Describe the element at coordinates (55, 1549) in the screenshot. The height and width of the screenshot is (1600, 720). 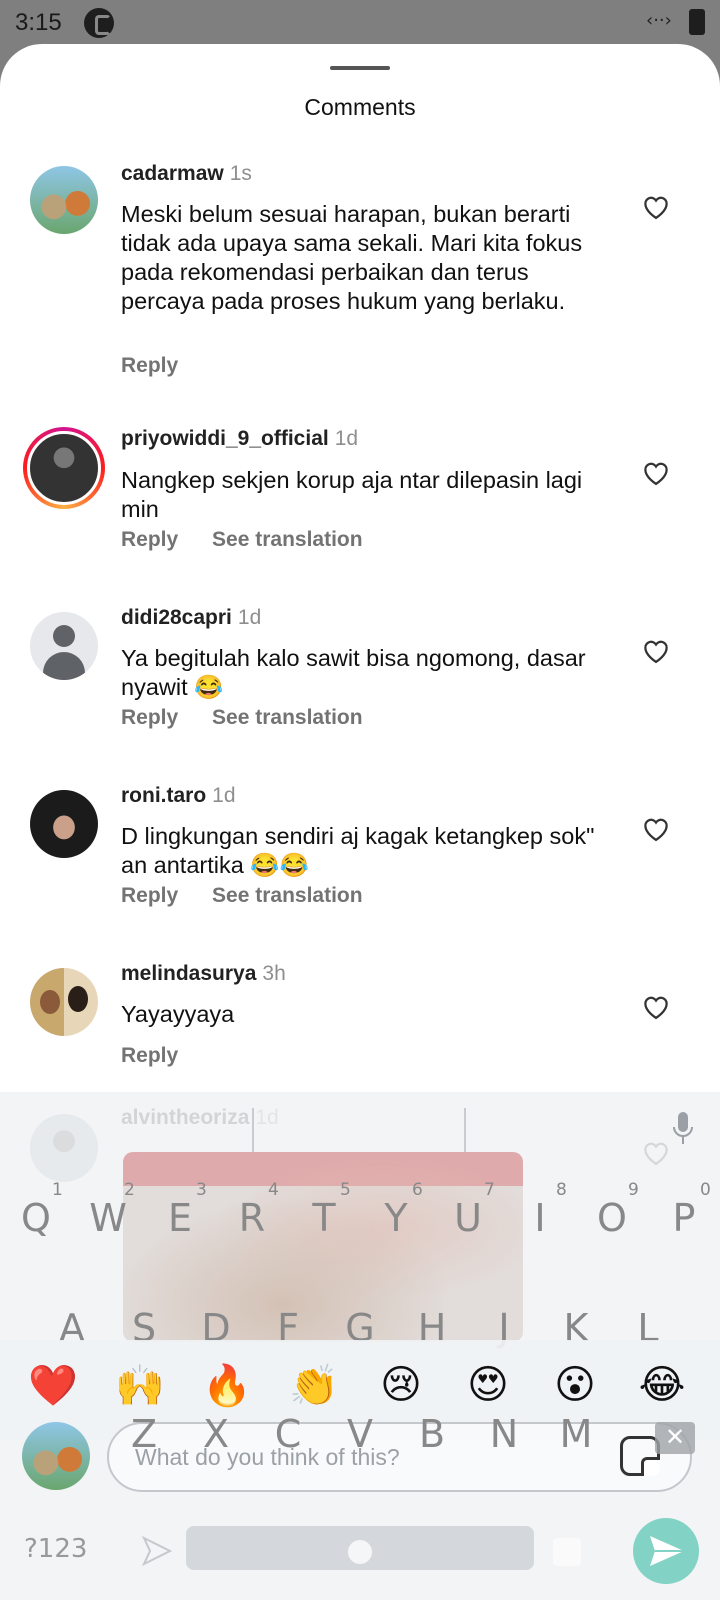
I see `symbols-key: ?123` at that location.